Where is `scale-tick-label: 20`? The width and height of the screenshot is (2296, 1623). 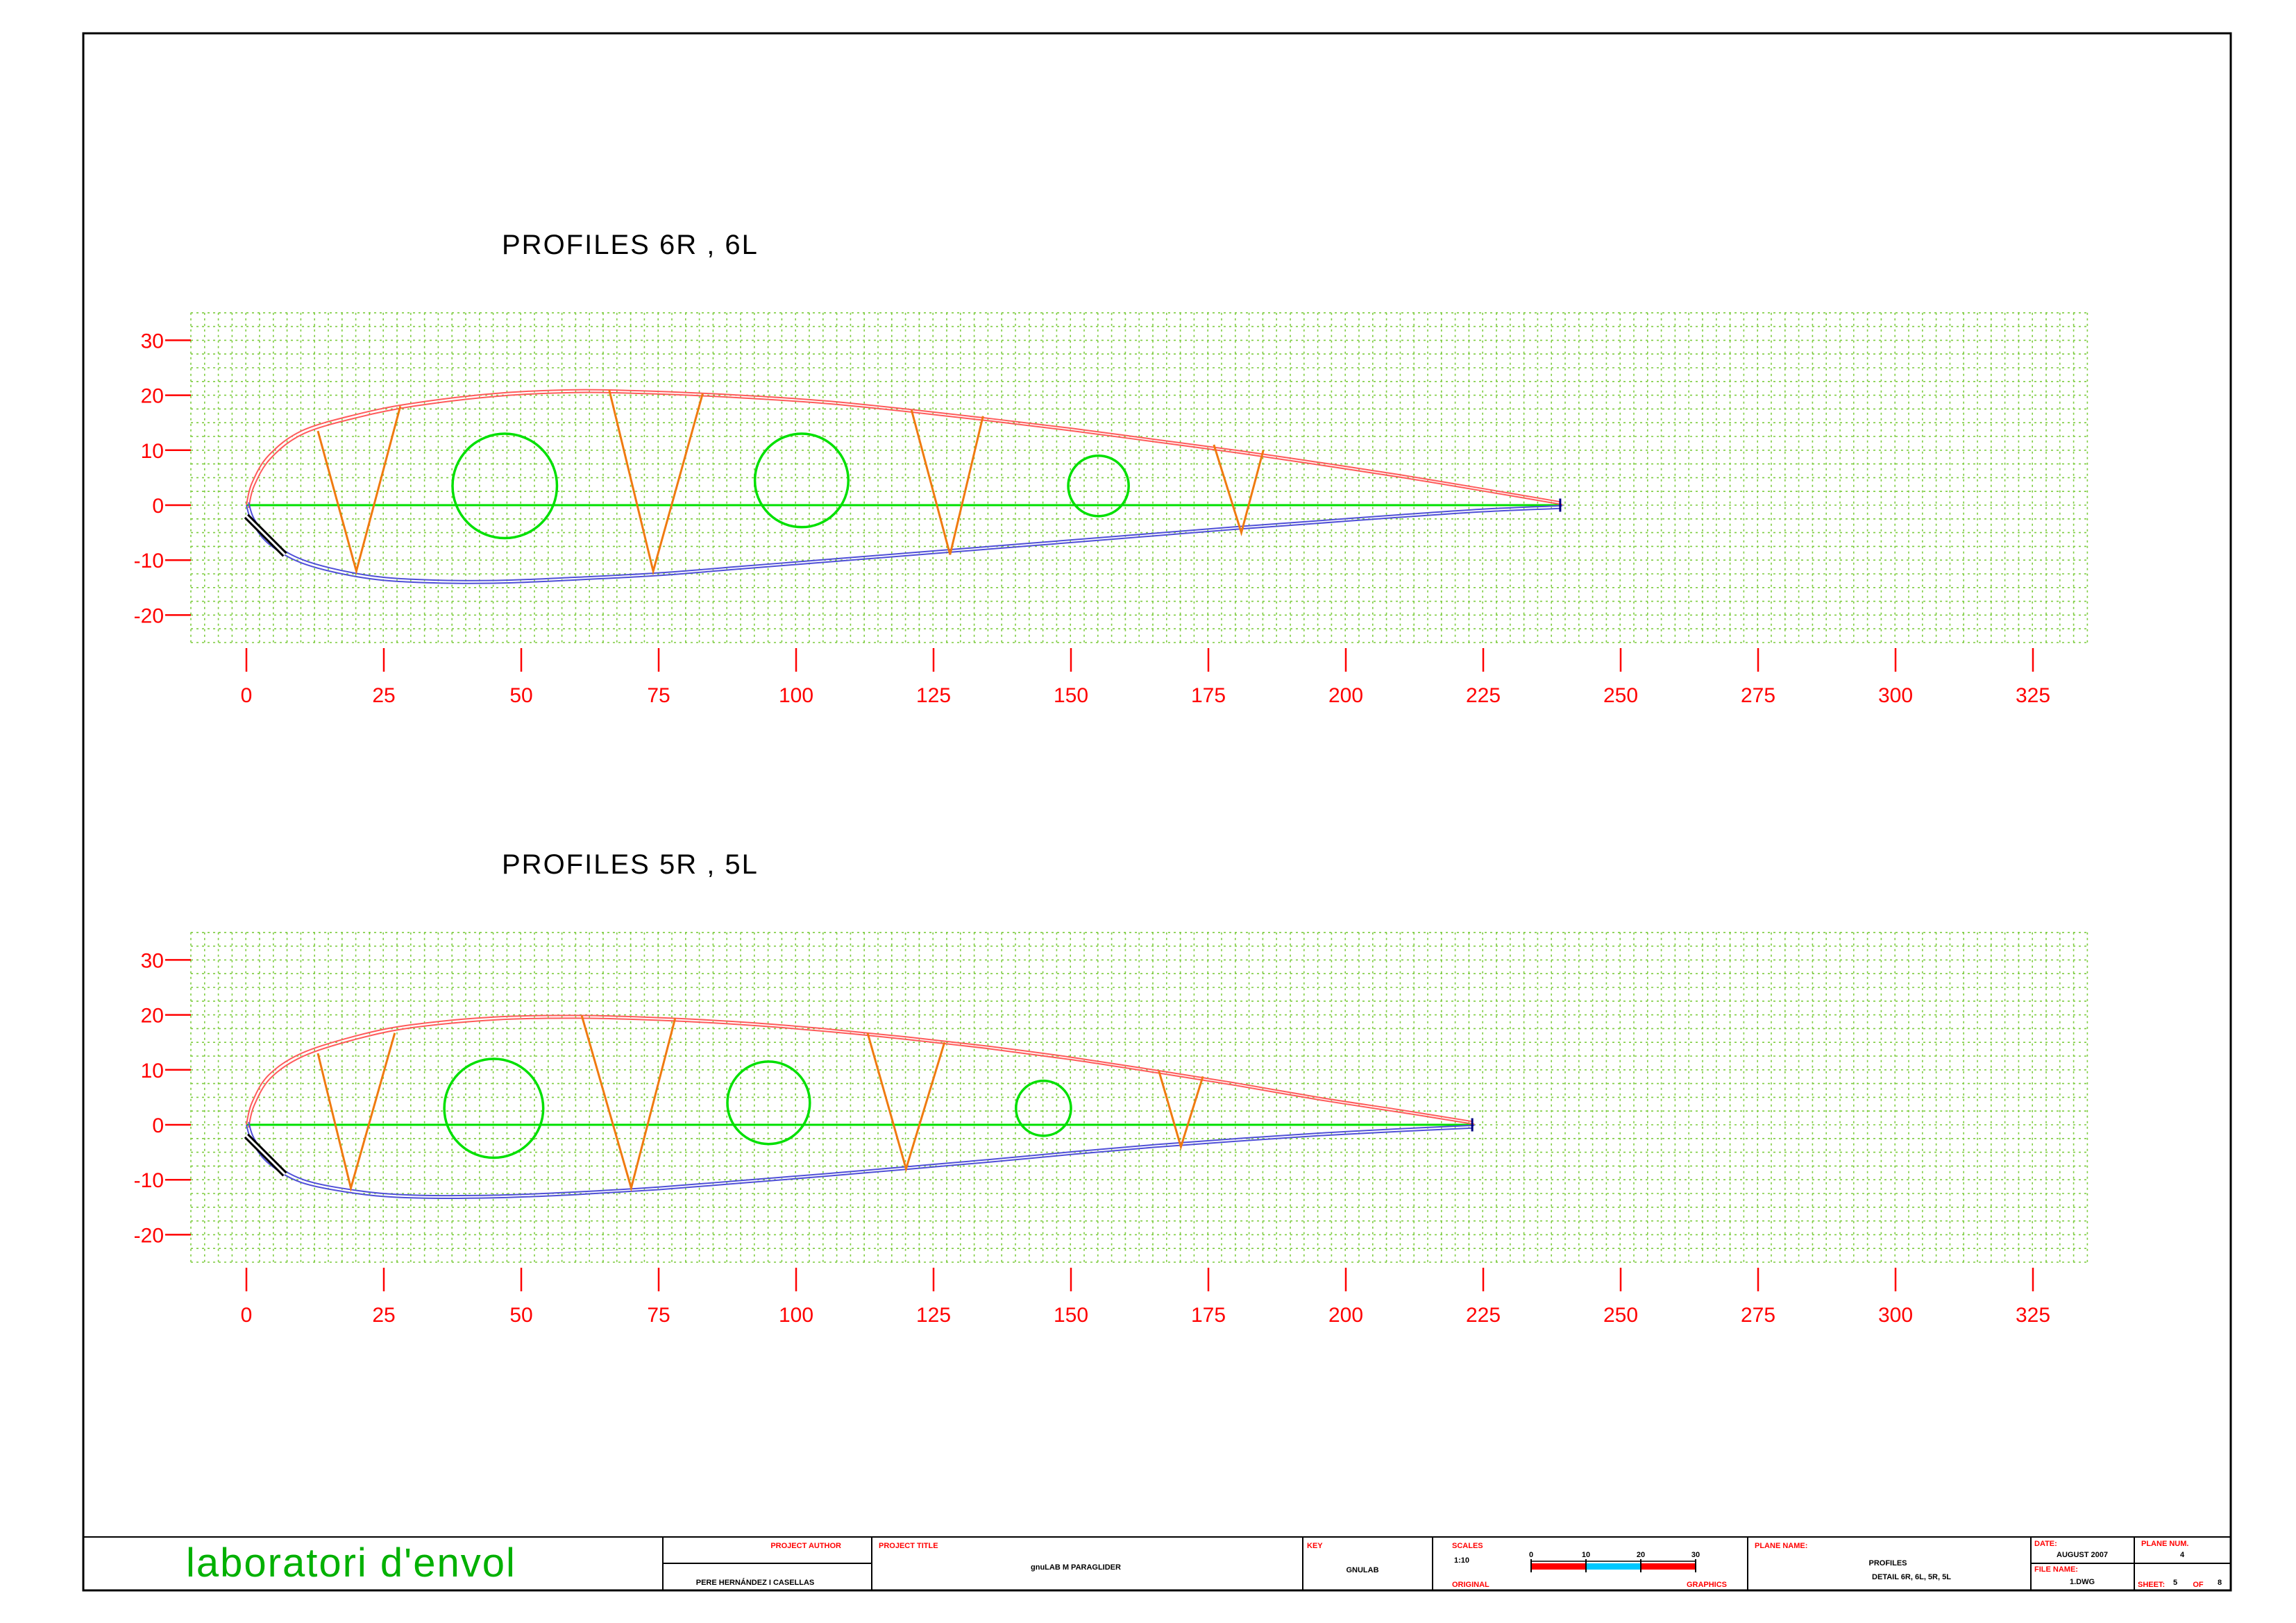
scale-tick-label: 20 is located at coordinates (1641, 1555).